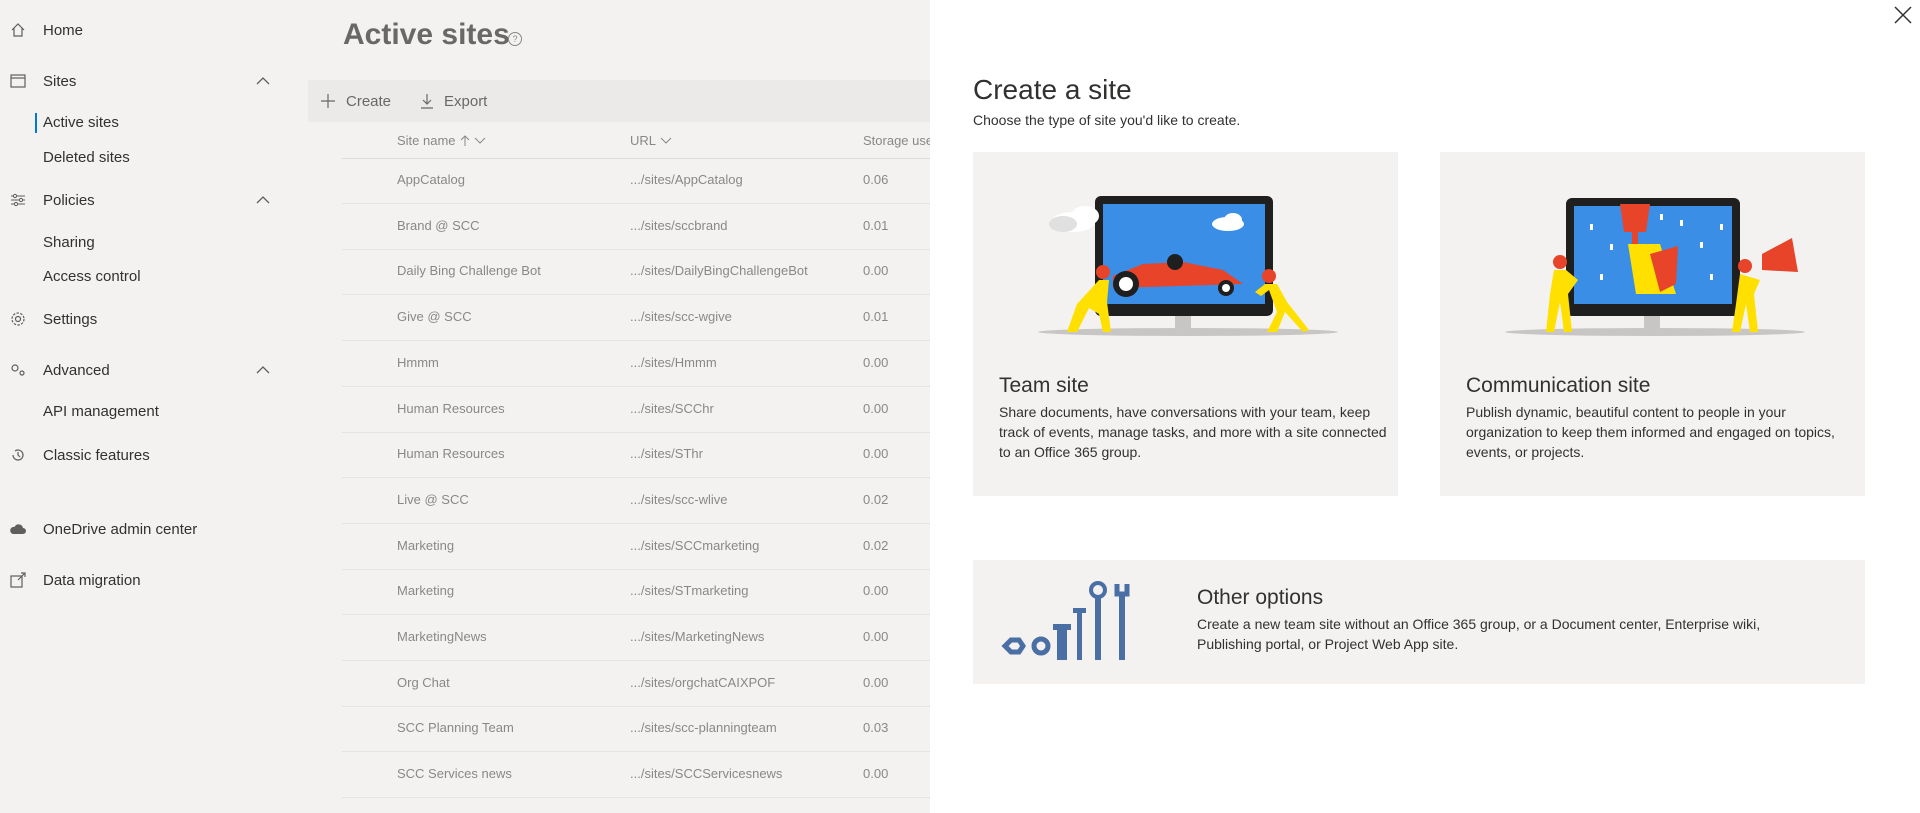  I want to click on create-button: Create, so click(355, 101).